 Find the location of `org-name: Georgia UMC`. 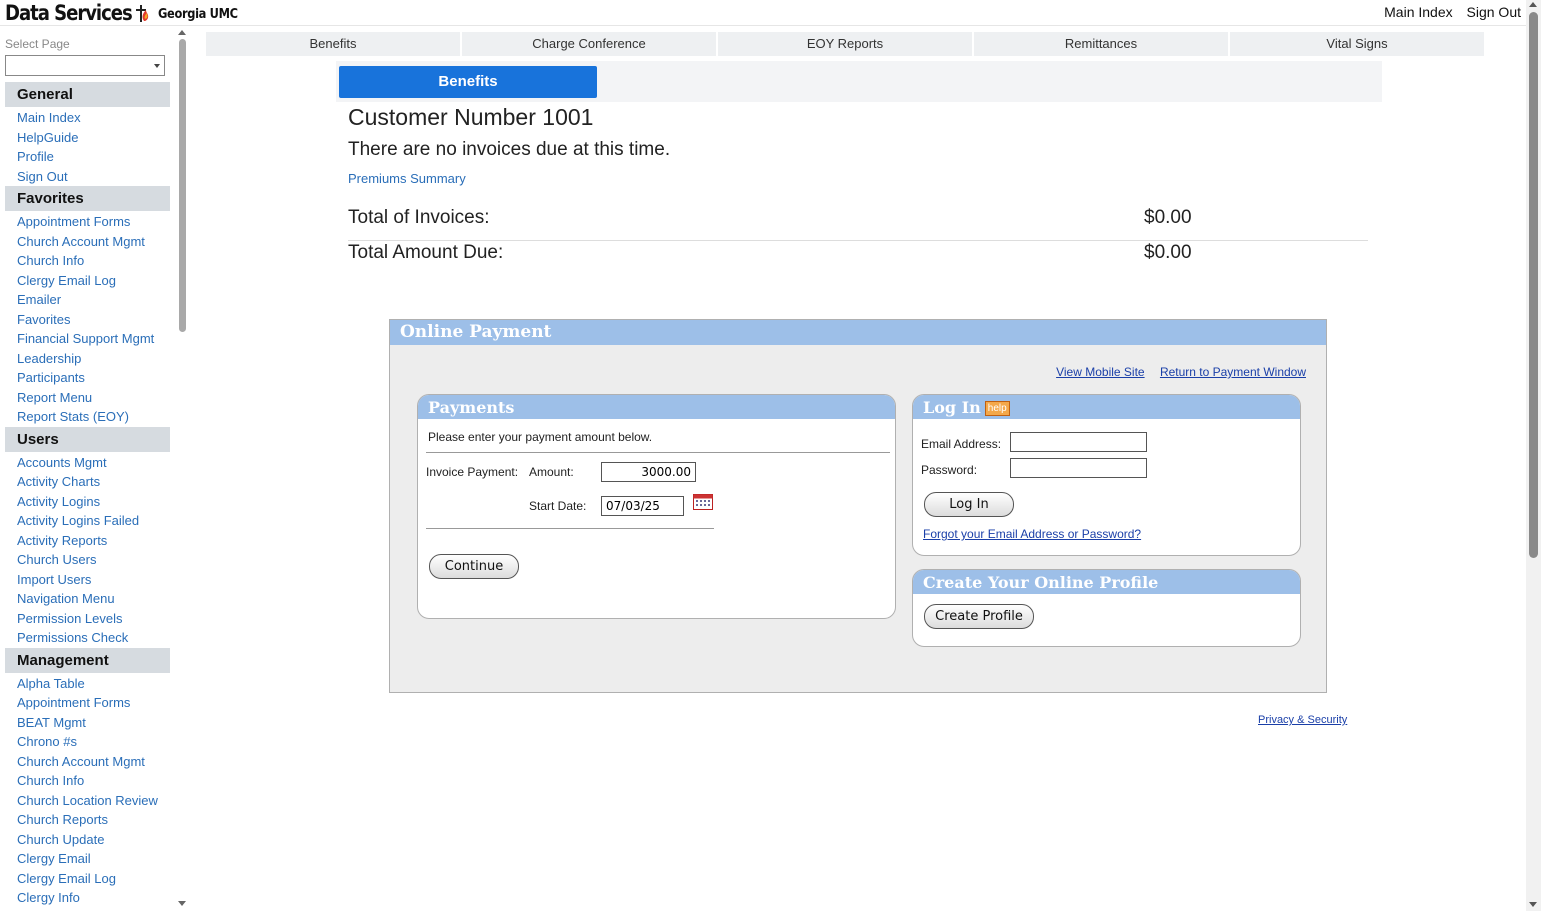

org-name: Georgia UMC is located at coordinates (198, 14).